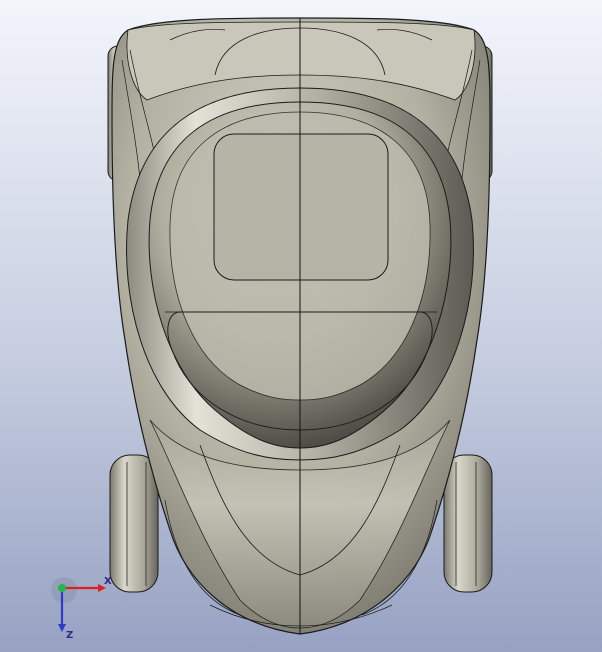  What do you see at coordinates (468, 523) in the screenshot?
I see `front-wheel-right` at bounding box center [468, 523].